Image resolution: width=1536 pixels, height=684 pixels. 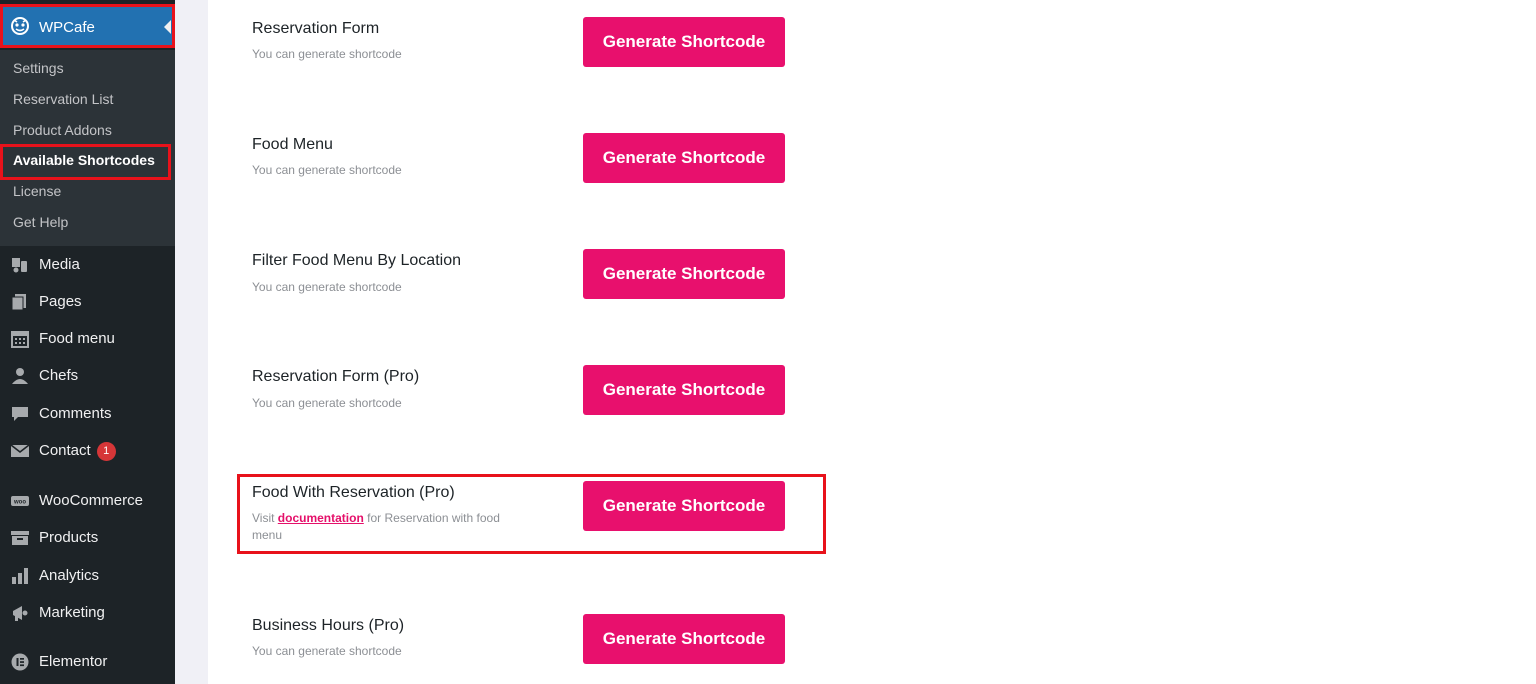 I want to click on archive-icon, so click(x=20, y=538).